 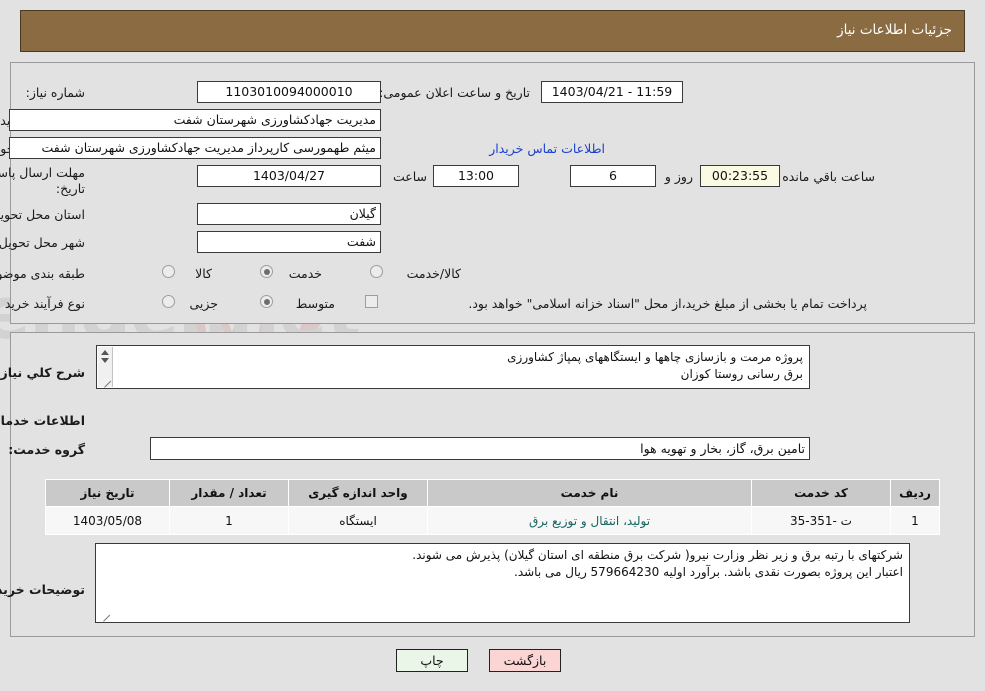 What do you see at coordinates (376, 271) in the screenshot?
I see `radio-category-kala-khedmat` at bounding box center [376, 271].